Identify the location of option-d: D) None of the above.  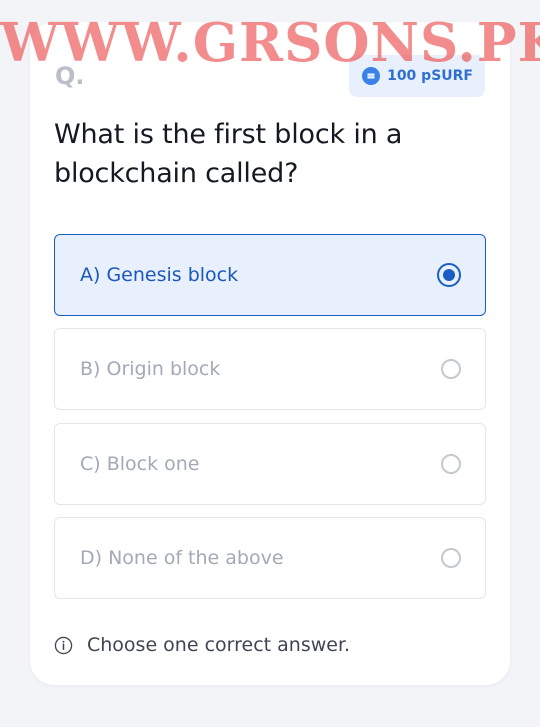
(270, 558).